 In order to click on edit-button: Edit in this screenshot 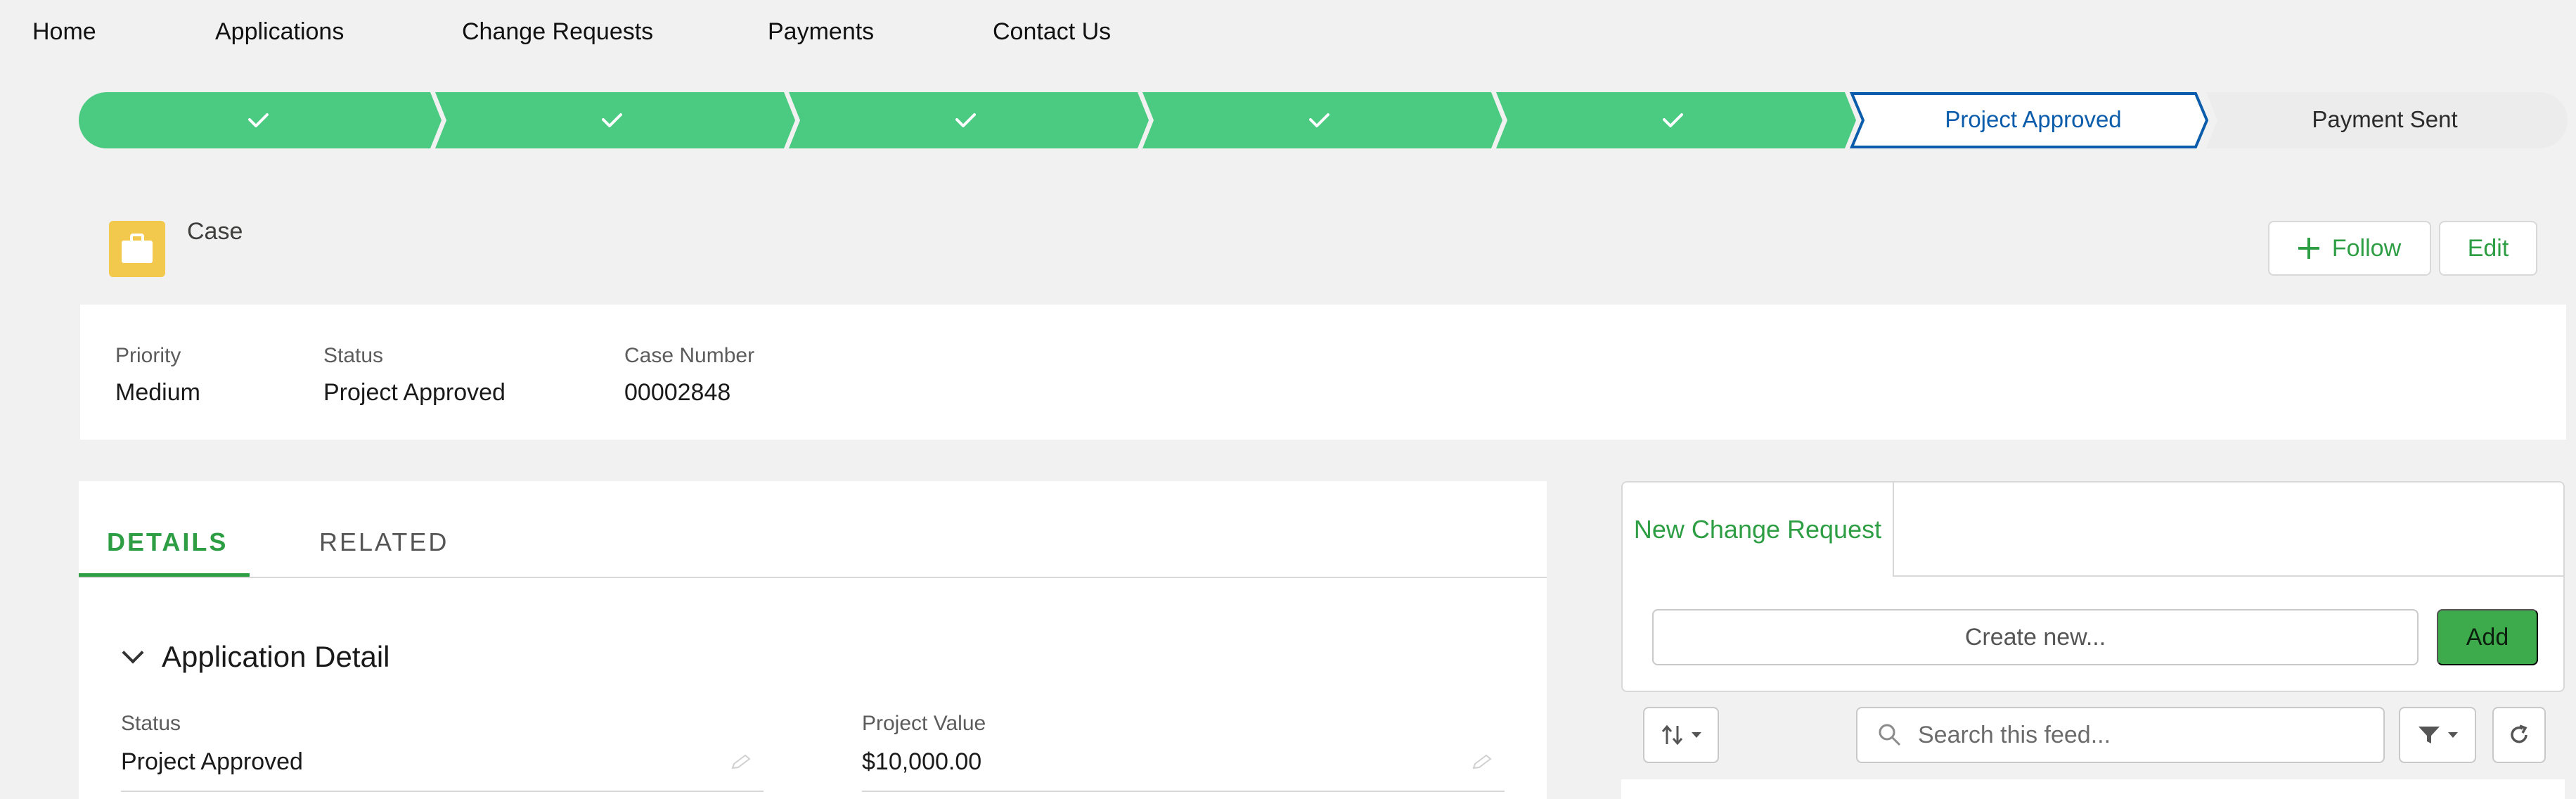, I will do `click(2488, 248)`.